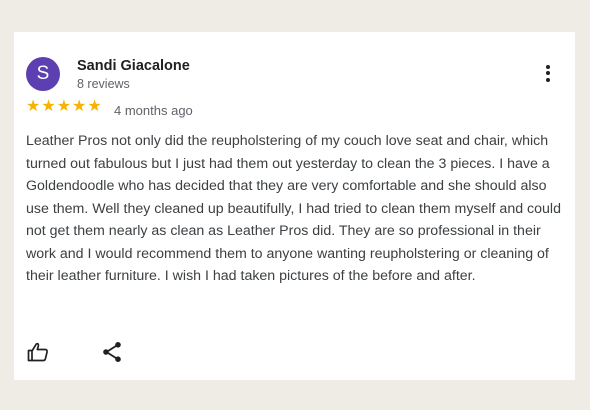  I want to click on star-rating: ★ ★ ★ ★ ★, so click(64, 107).